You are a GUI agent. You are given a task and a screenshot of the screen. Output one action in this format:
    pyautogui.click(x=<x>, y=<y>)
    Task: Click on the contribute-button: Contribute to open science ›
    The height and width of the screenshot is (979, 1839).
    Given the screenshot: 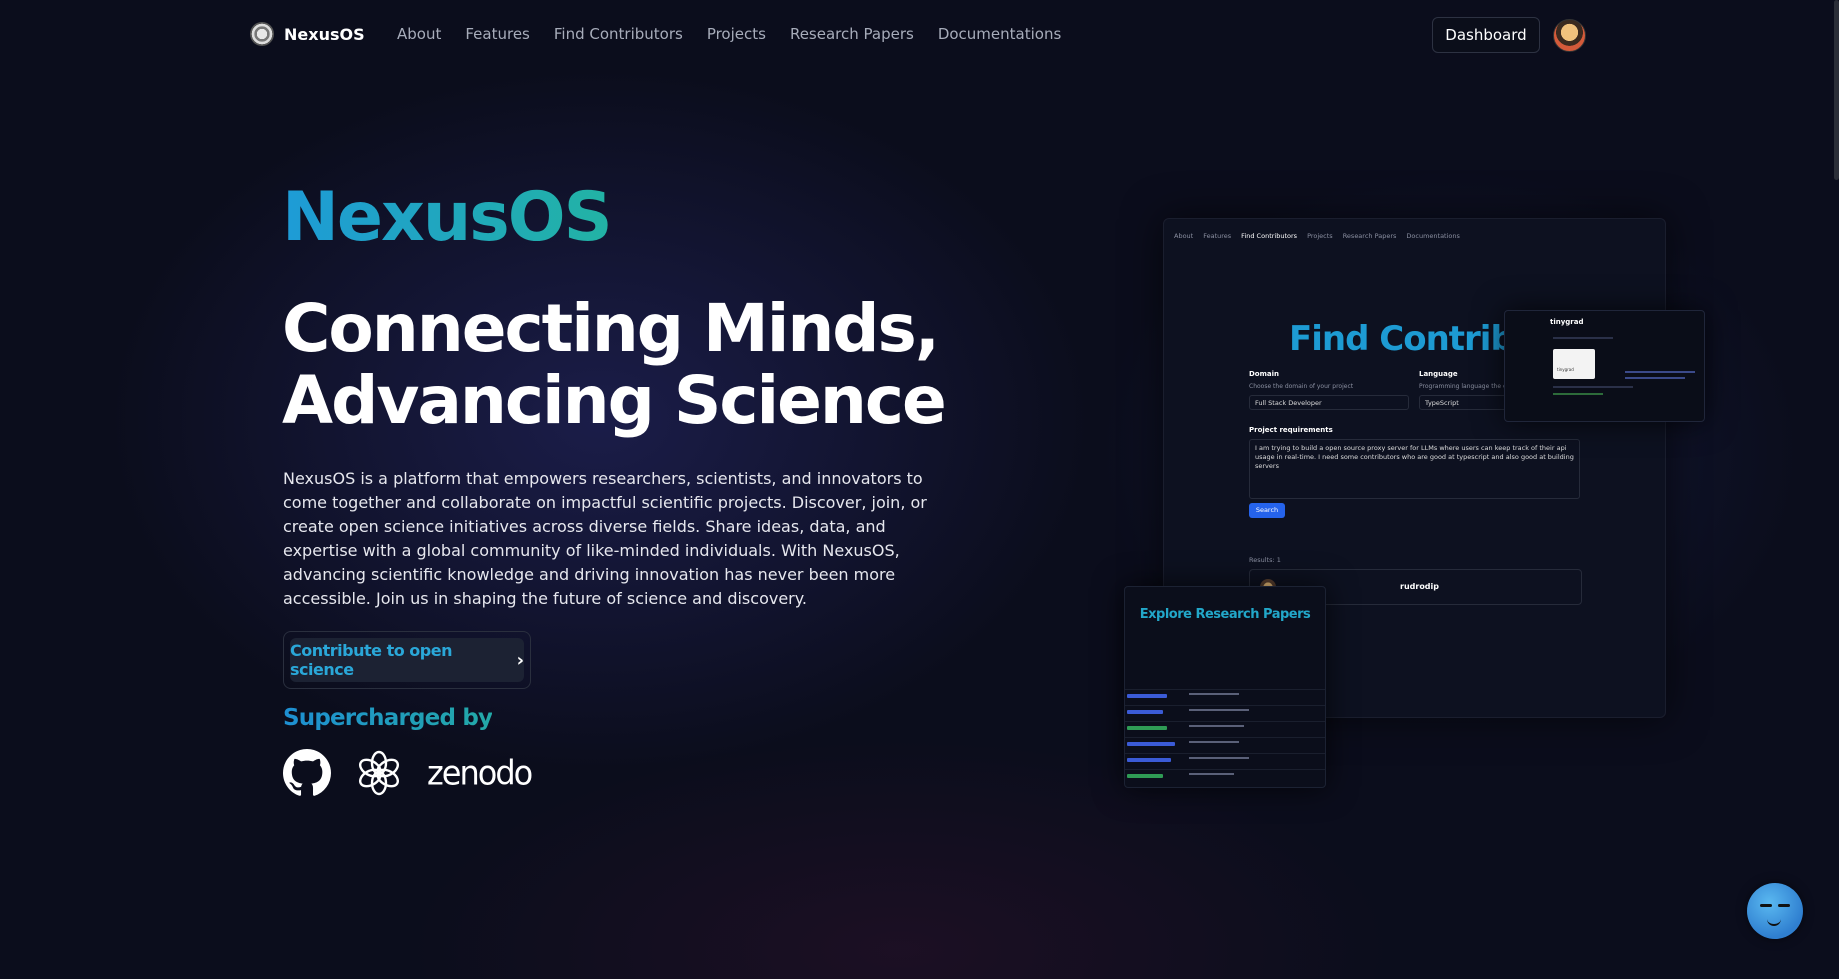 What is the action you would take?
    pyautogui.click(x=407, y=660)
    